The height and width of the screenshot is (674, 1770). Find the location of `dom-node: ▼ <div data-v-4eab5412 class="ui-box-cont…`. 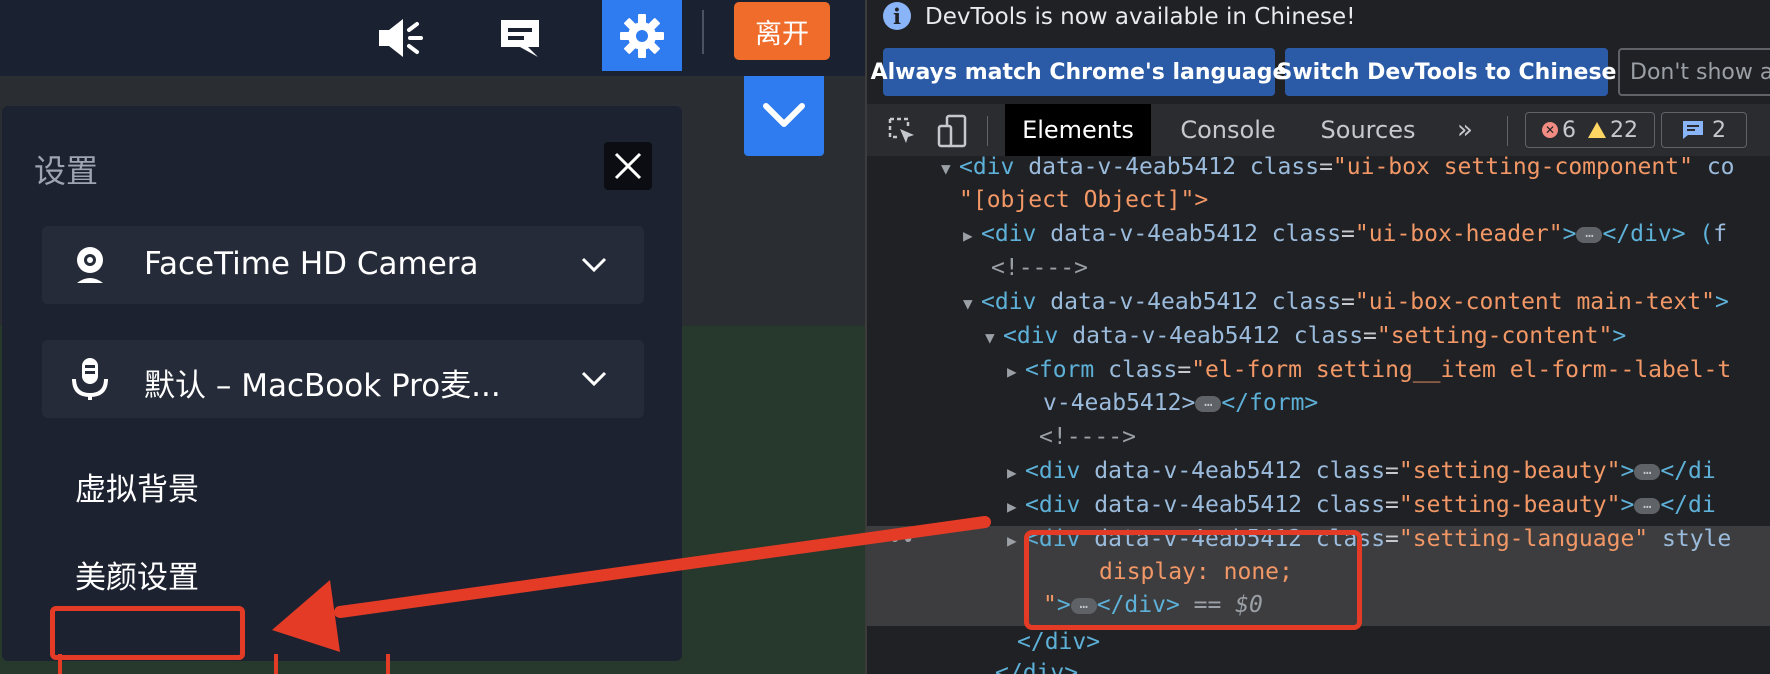

dom-node: ▼ <div data-v-4eab5412 class="ui-box-cont… is located at coordinates (1318, 302).